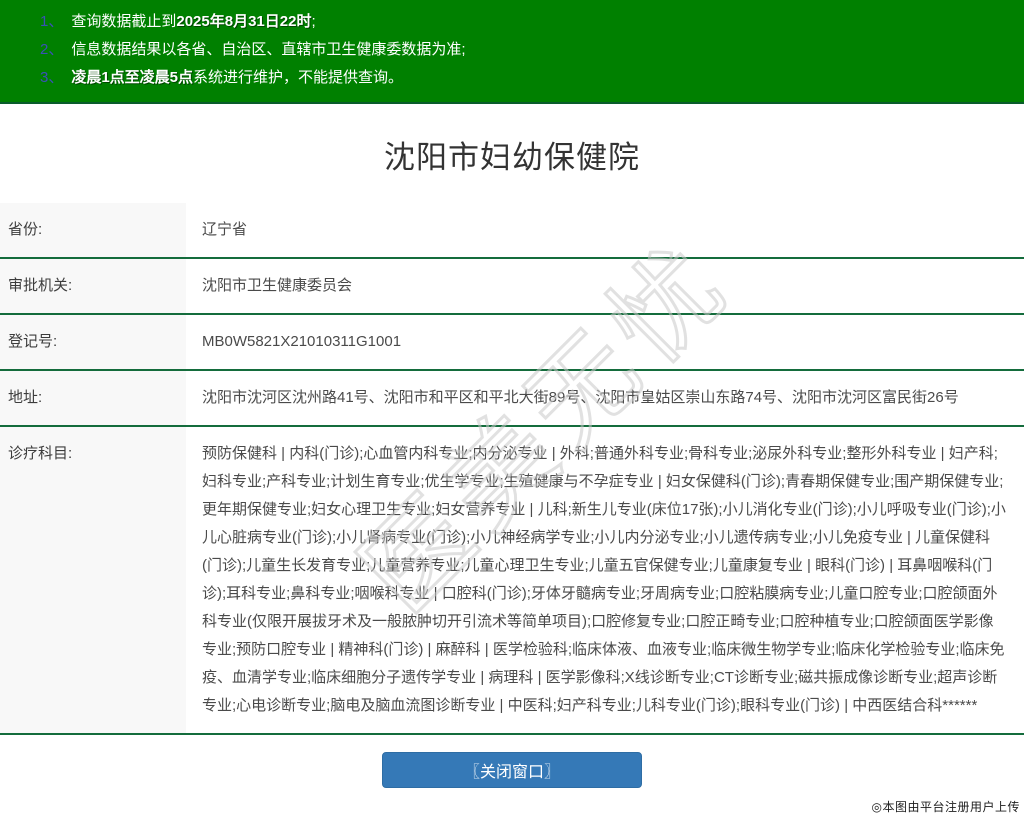  What do you see at coordinates (302, 341) in the screenshot?
I see `row-value: MB0W5821X21010311G1001` at bounding box center [302, 341].